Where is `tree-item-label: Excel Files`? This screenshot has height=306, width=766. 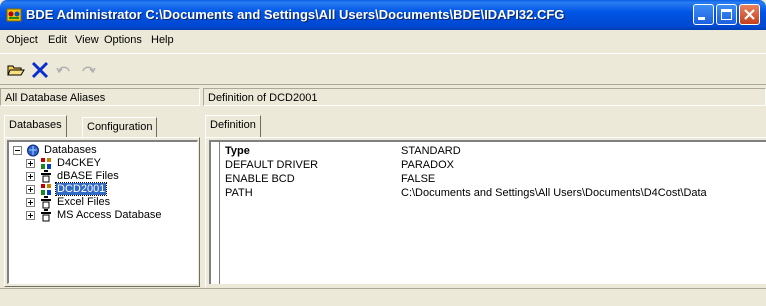 tree-item-label: Excel Files is located at coordinates (84, 202).